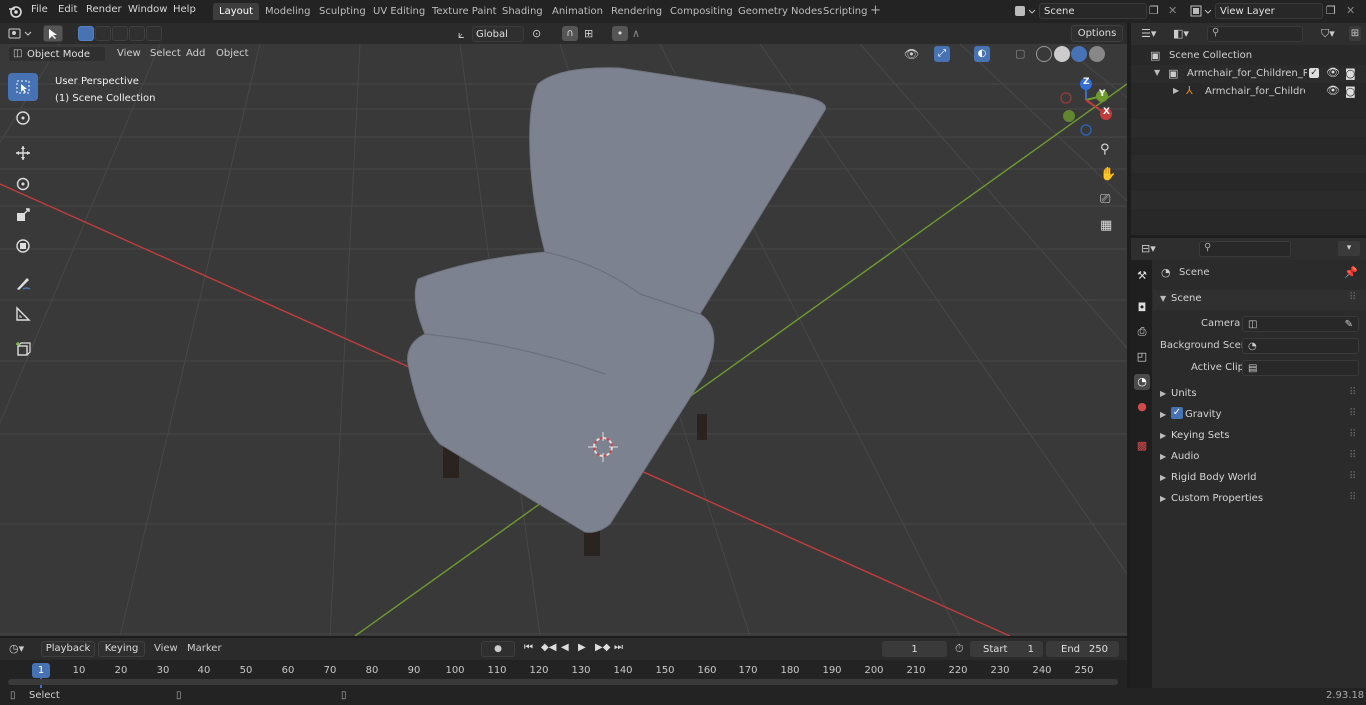  Describe the element at coordinates (232, 53) in the screenshot. I see `menu-object: Object` at that location.